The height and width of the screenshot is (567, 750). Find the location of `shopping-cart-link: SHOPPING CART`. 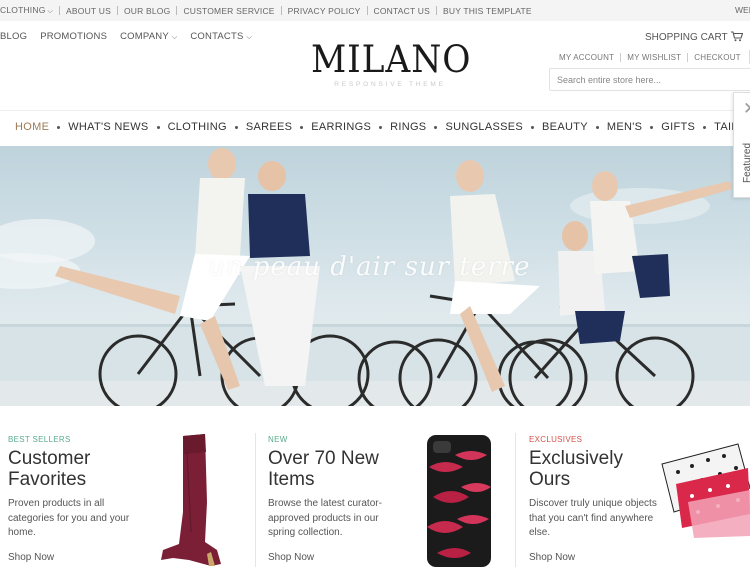

shopping-cart-link: SHOPPING CART is located at coordinates (694, 37).